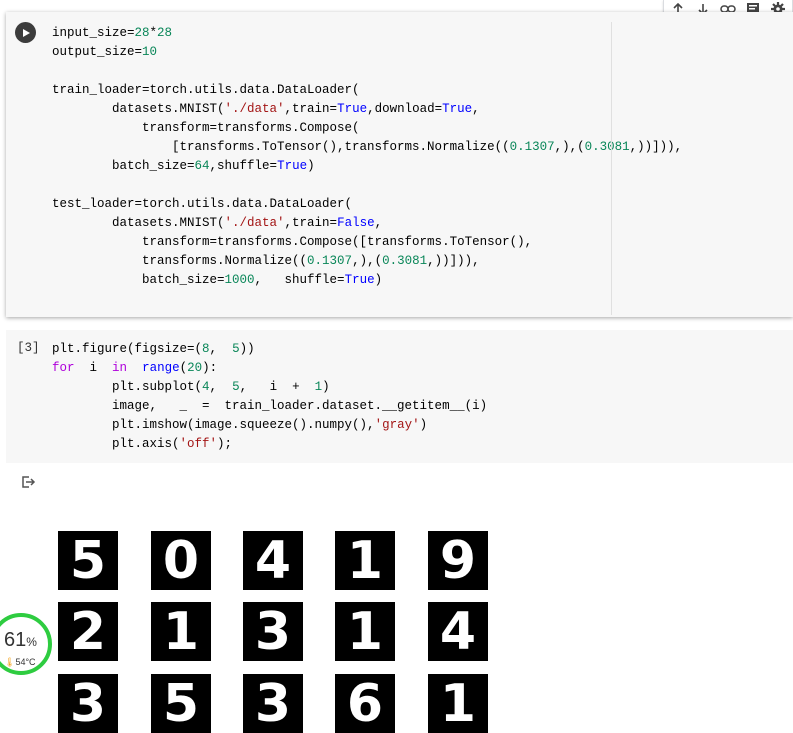 The image size is (793, 733). I want to click on code-token: input_size=, so click(93, 33).